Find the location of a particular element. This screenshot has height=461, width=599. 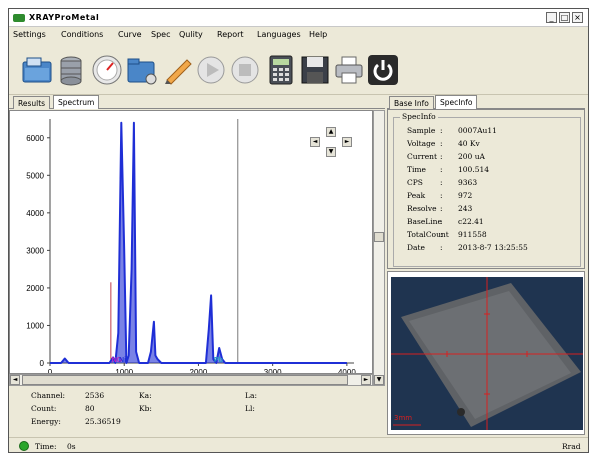

folder-settings-icon is located at coordinates (142, 70).